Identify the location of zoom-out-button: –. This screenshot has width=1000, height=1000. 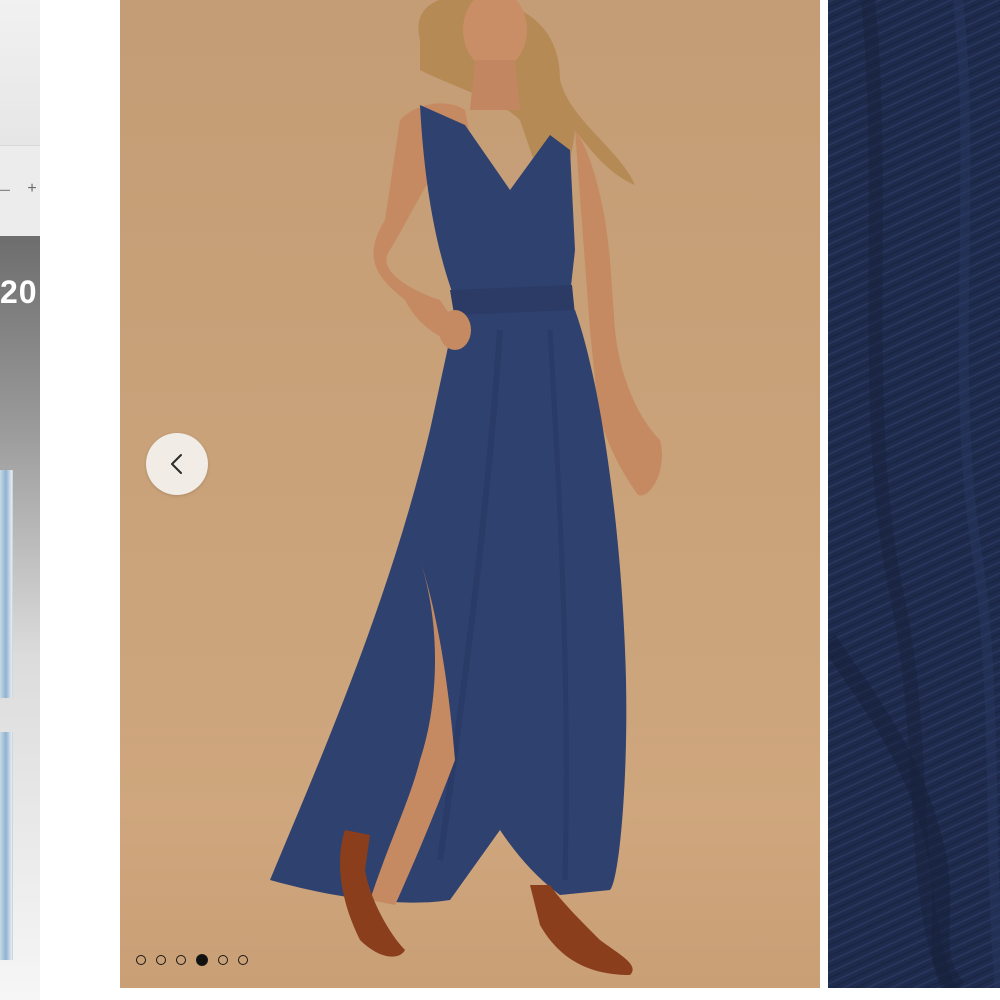
(8, 189).